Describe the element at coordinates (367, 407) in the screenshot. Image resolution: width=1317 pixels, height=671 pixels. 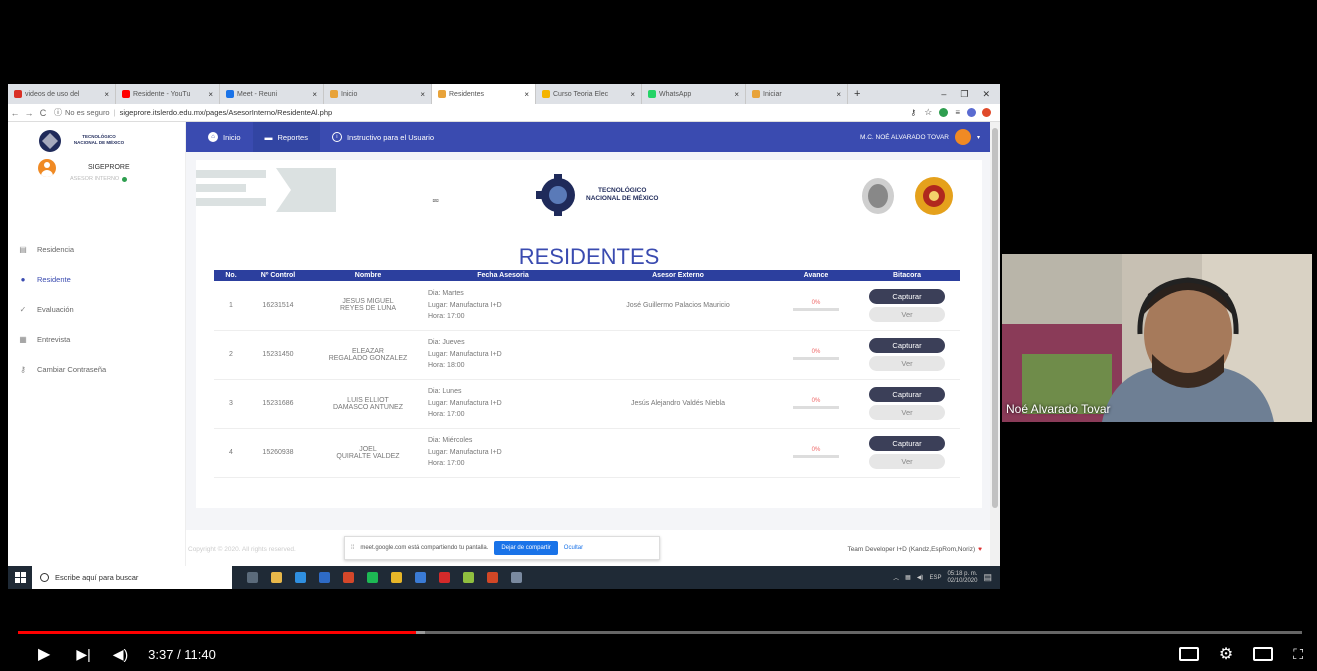
I see `student-last-name: DAMASCO ANTUNEZ` at that location.